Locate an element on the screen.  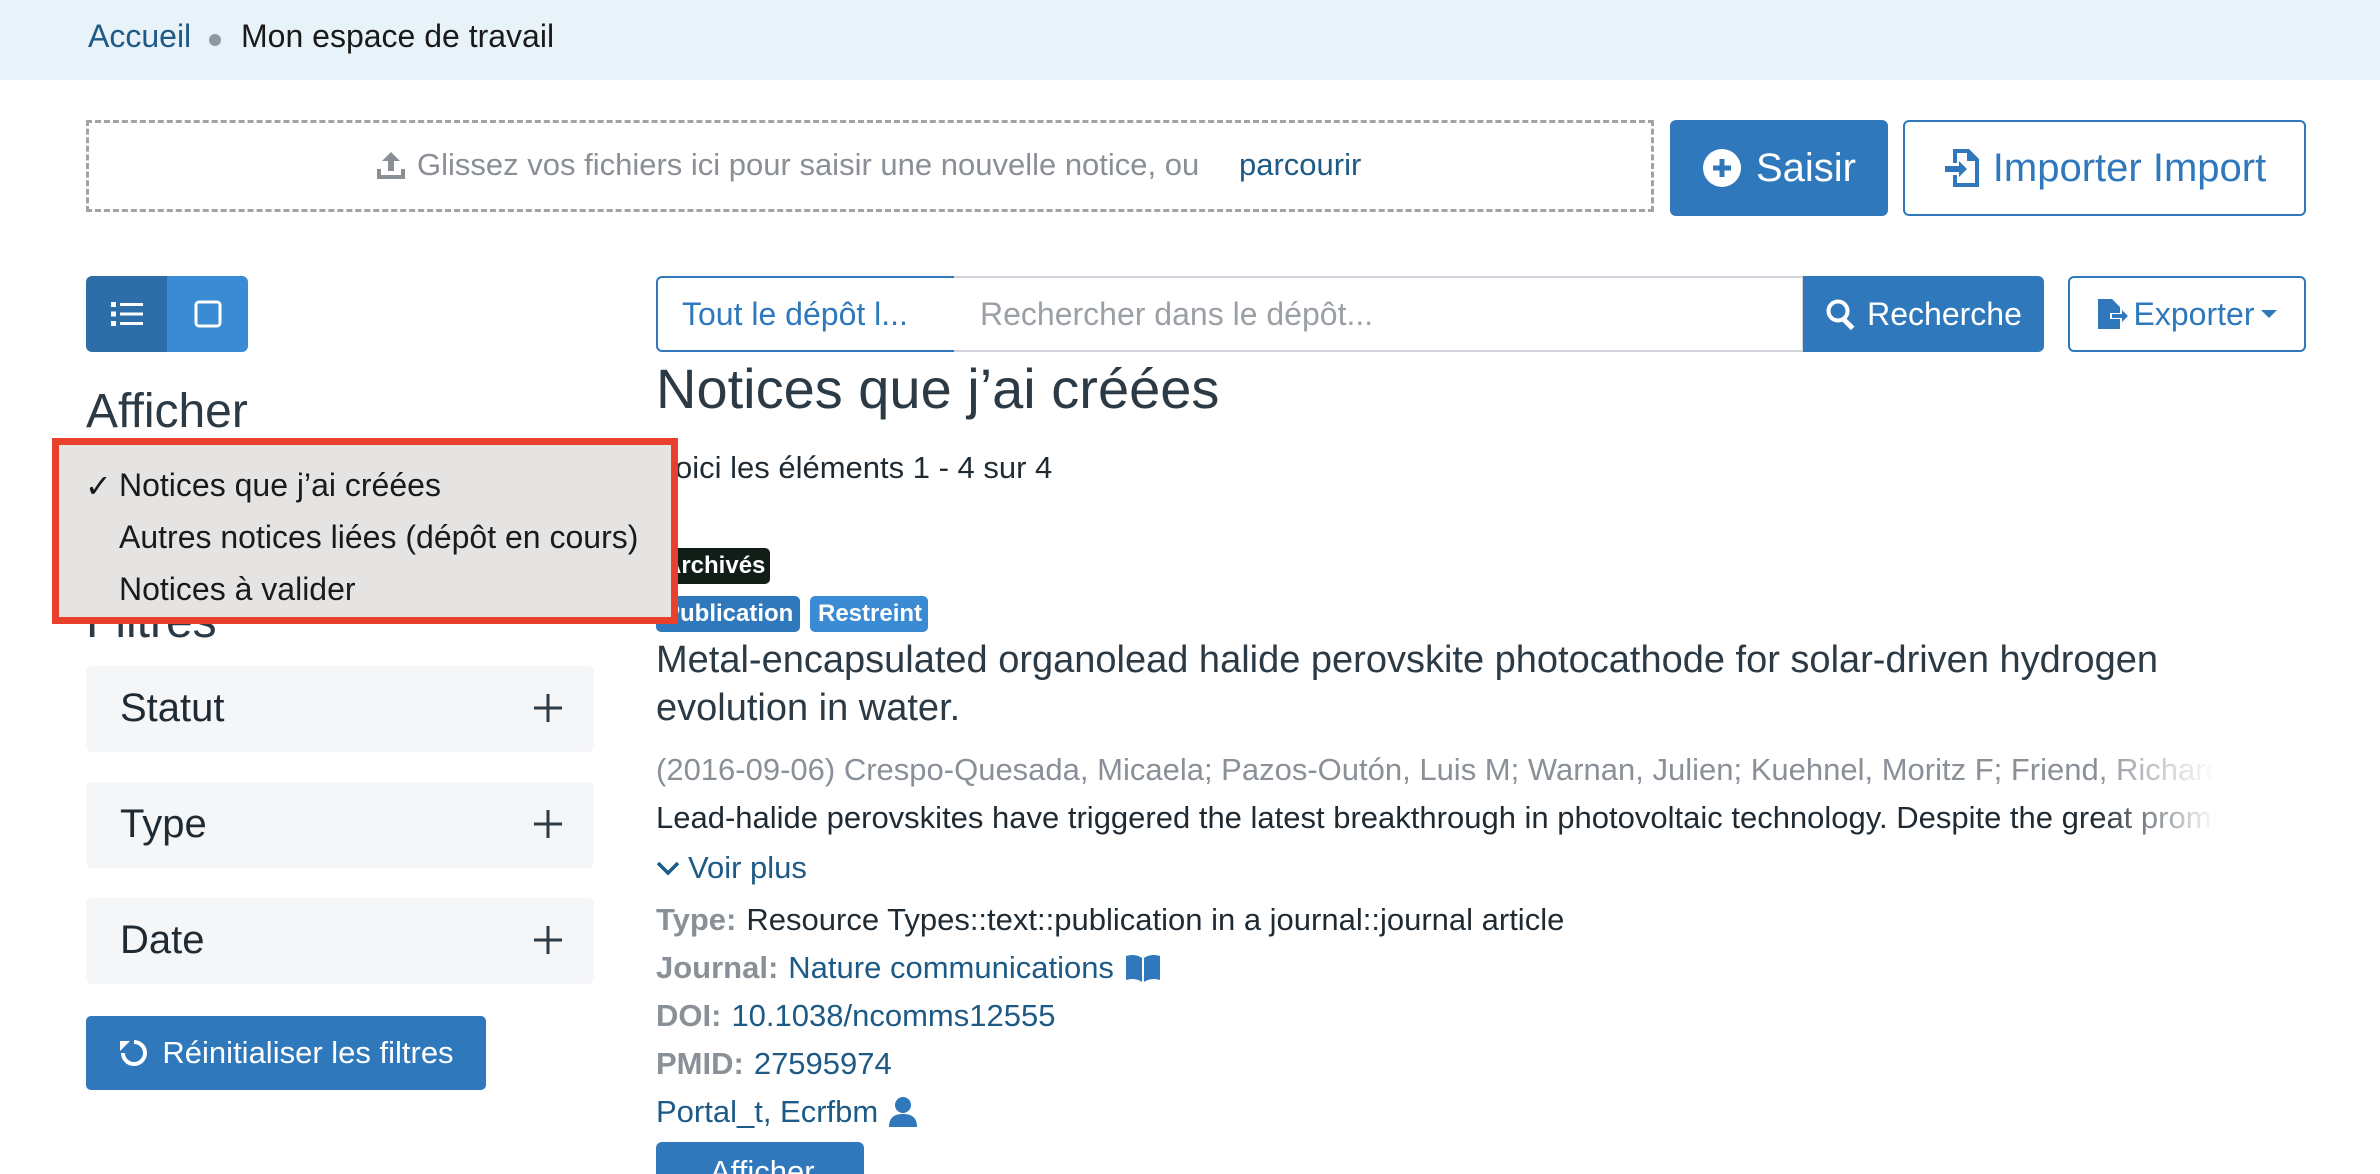
grid-view-button is located at coordinates (207, 314).